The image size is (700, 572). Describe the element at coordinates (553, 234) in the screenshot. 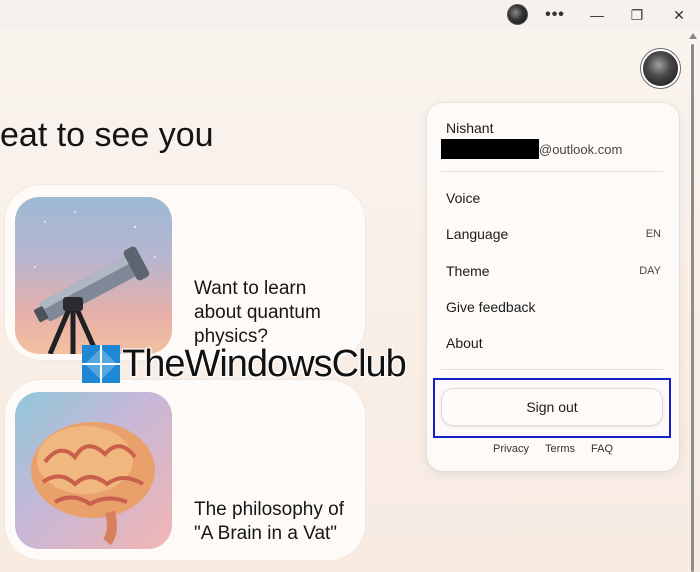

I see `menu-item-language: Language EN` at that location.